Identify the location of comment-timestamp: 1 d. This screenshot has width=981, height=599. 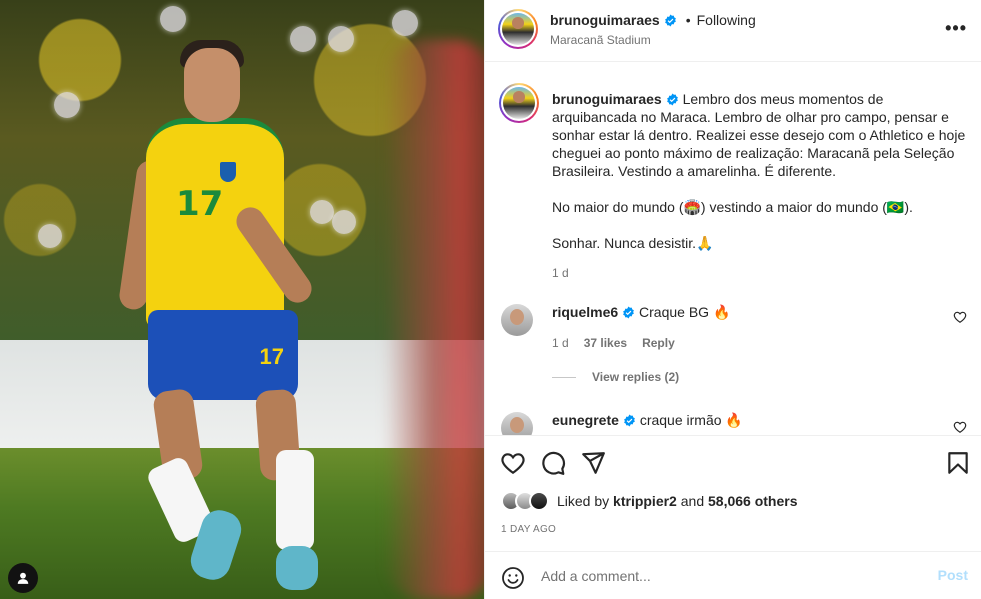
(560, 343).